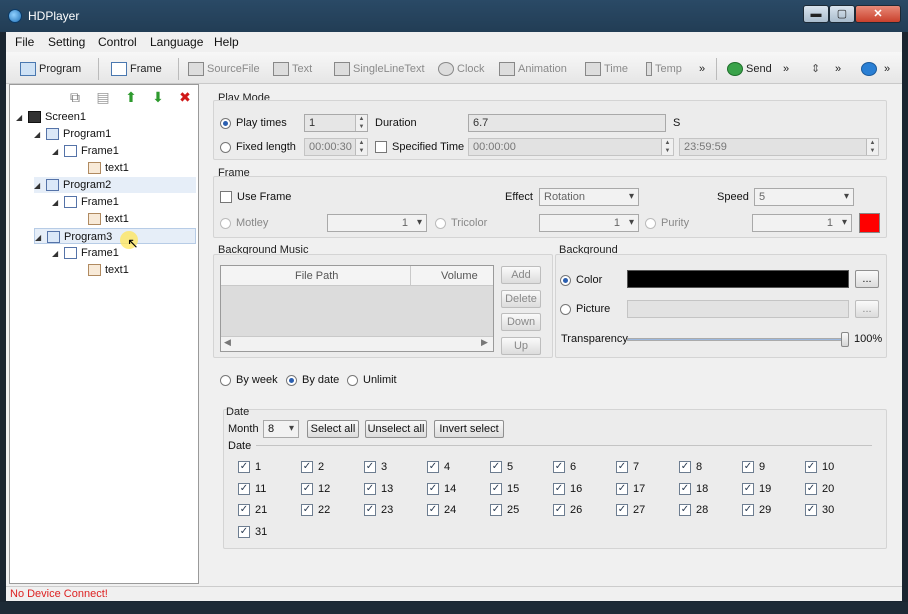 The height and width of the screenshot is (614, 908). What do you see at coordinates (249, 467) in the screenshot?
I see `day-checkbox: ✓ 1` at bounding box center [249, 467].